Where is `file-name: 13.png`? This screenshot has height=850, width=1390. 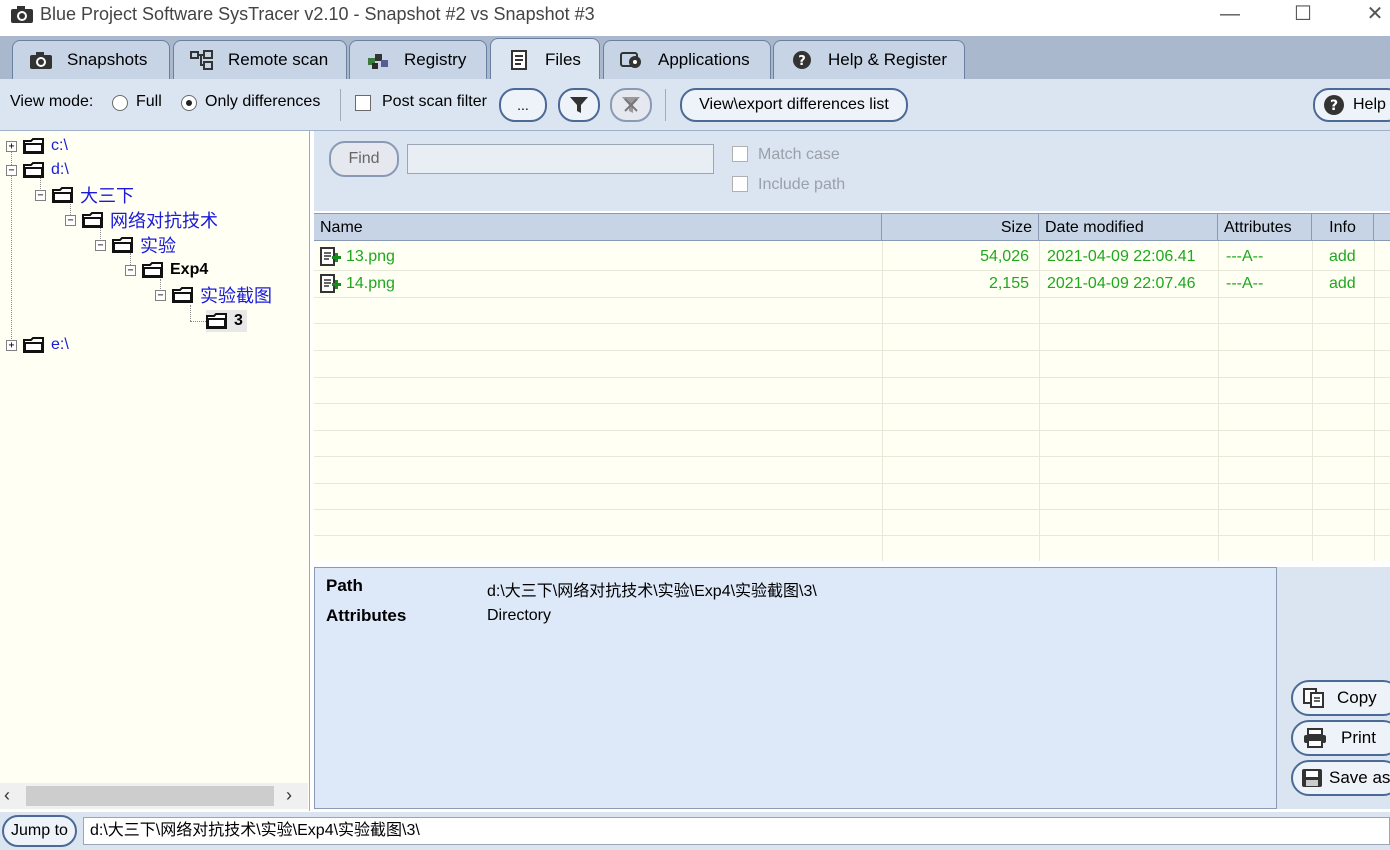 file-name: 13.png is located at coordinates (370, 256).